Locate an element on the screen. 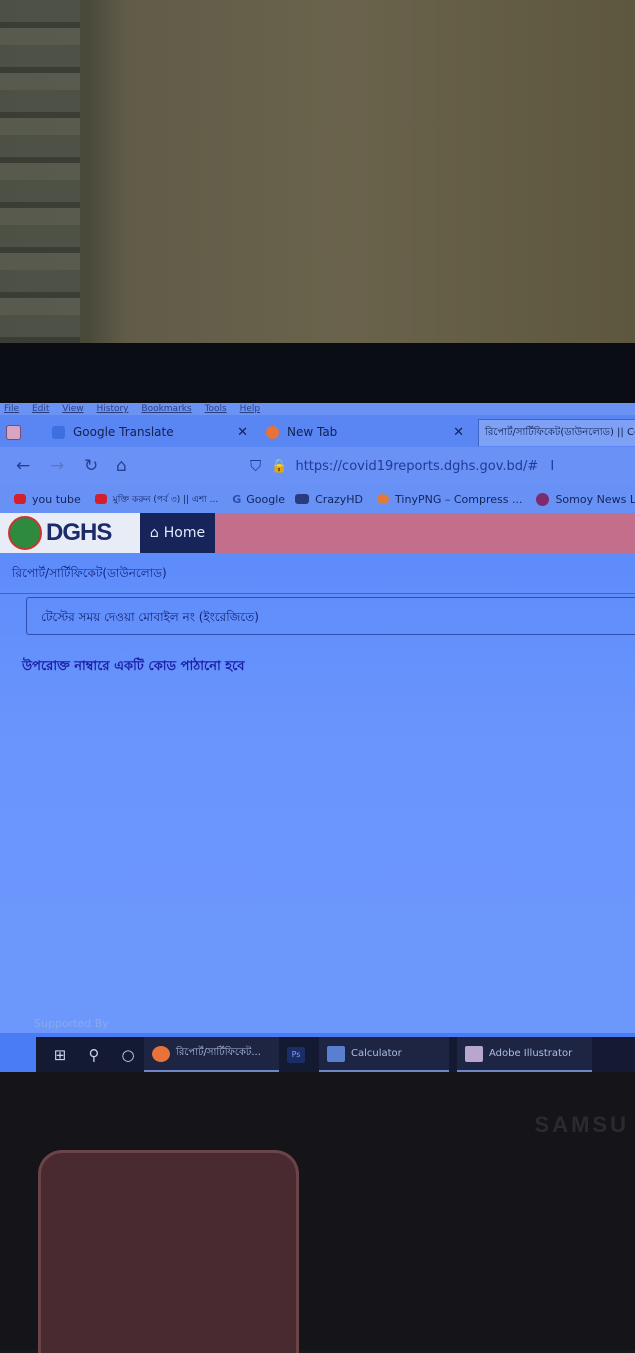 Image resolution: width=635 pixels, height=1353 pixels. taskbar-app-calculator: Calculator is located at coordinates (384, 1054).